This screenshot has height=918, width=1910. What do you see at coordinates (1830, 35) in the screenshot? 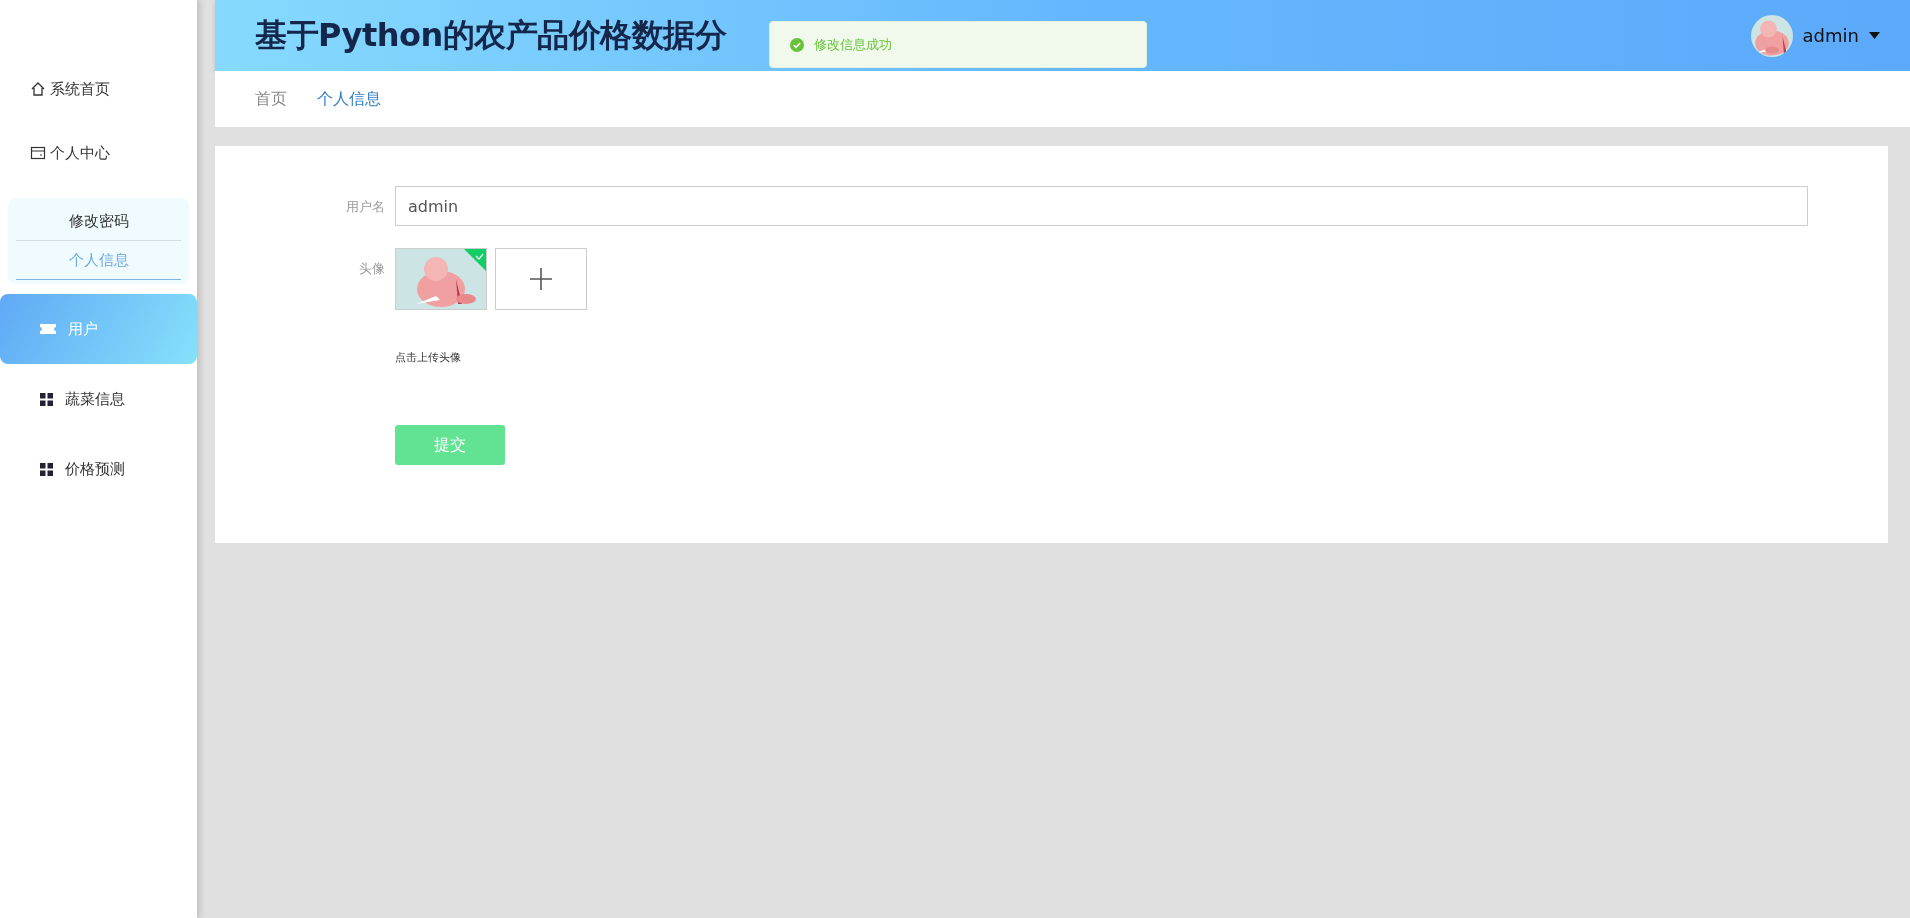
I see `user-name: admin` at bounding box center [1830, 35].